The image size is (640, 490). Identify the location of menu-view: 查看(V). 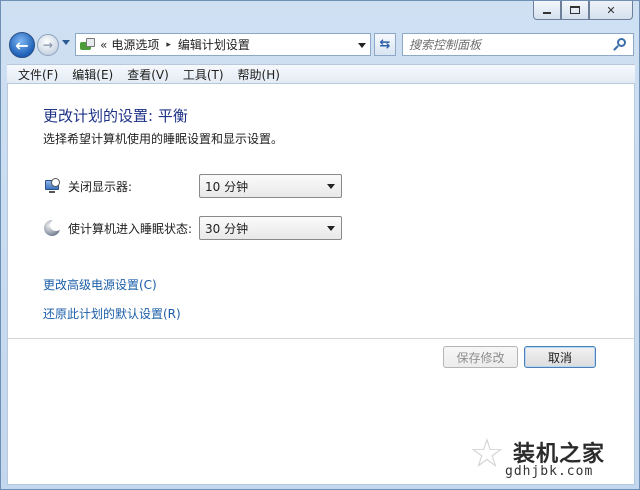
(148, 74).